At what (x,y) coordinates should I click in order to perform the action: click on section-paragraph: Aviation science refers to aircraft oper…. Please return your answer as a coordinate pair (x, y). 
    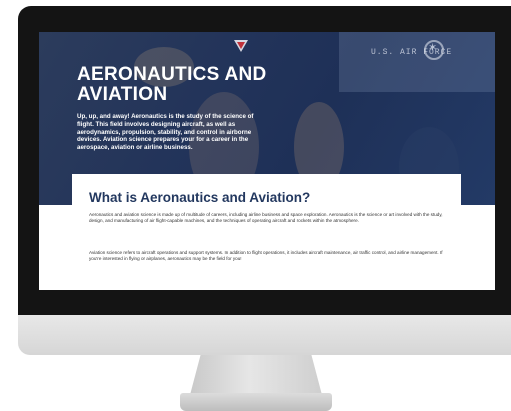
    Looking at the image, I should click on (266, 256).